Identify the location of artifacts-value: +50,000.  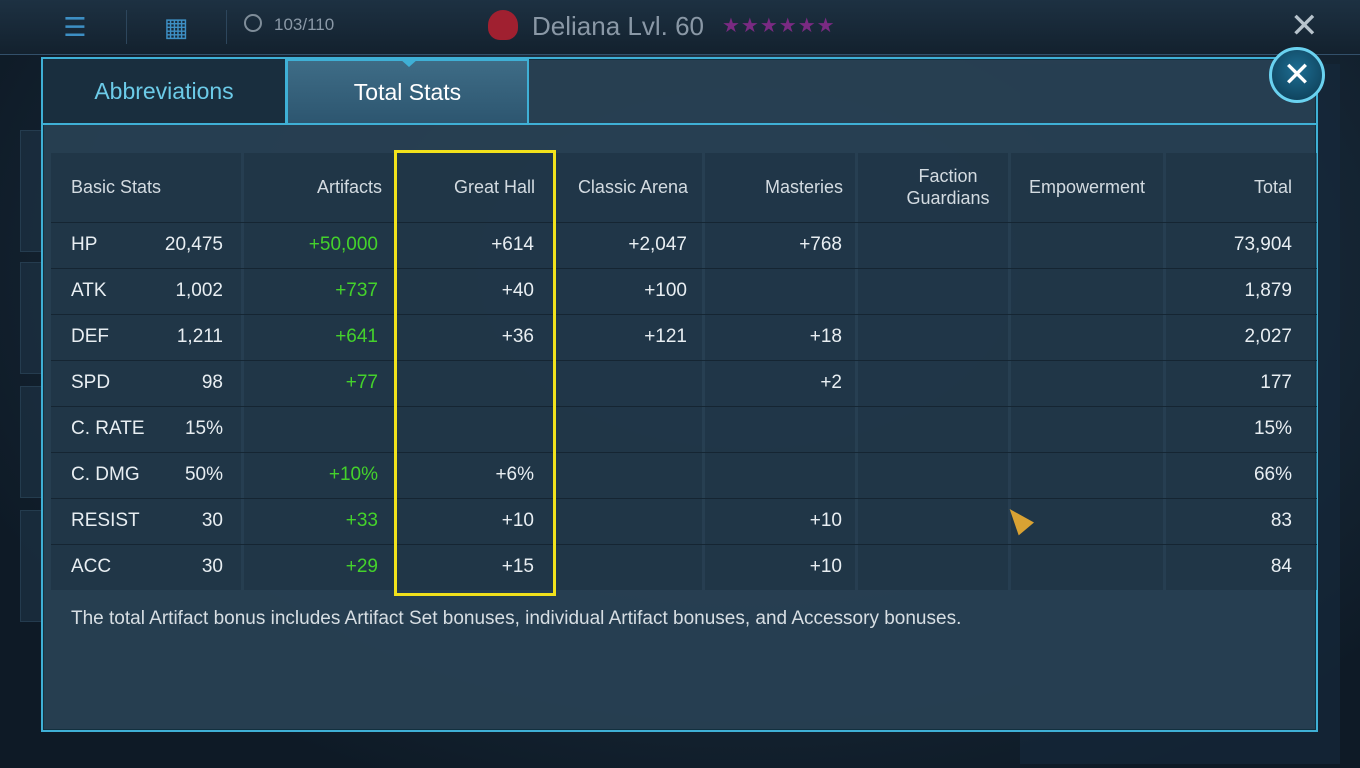
(343, 244).